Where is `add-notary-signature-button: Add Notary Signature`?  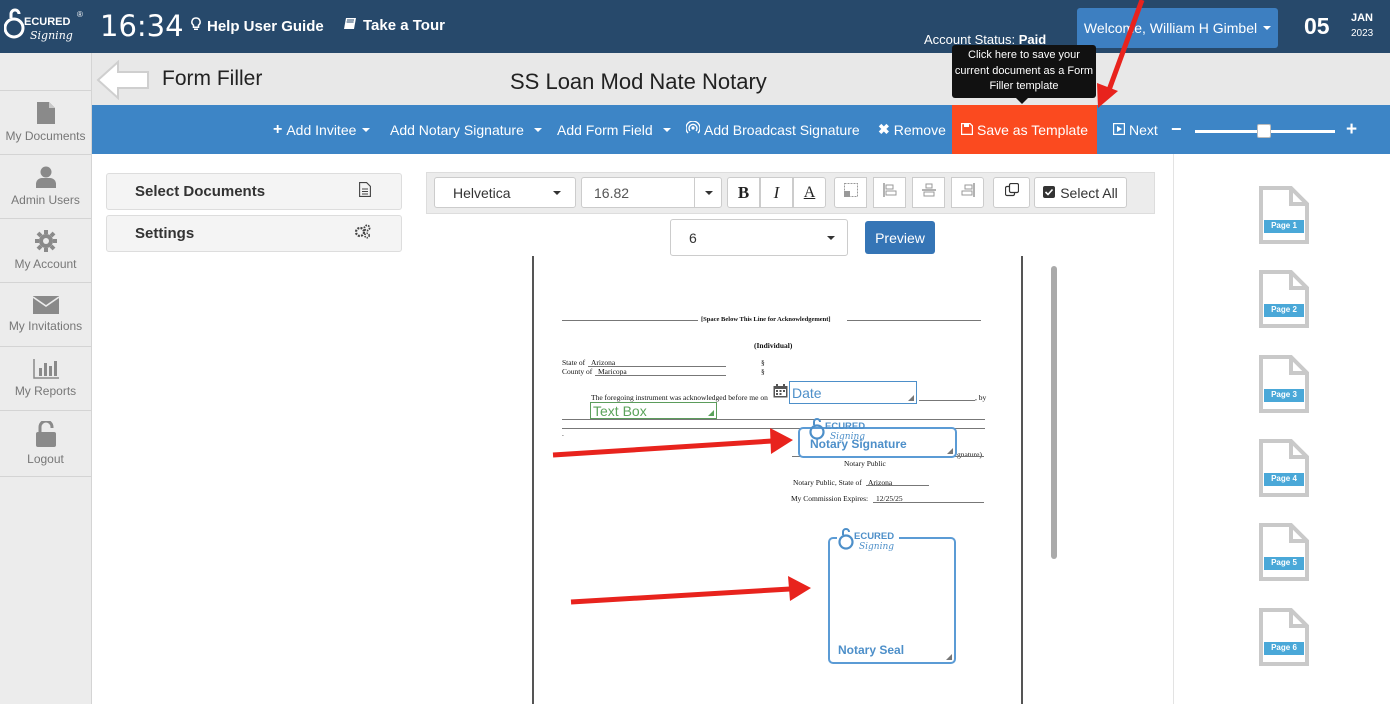
add-notary-signature-button: Add Notary Signature is located at coordinates (466, 129).